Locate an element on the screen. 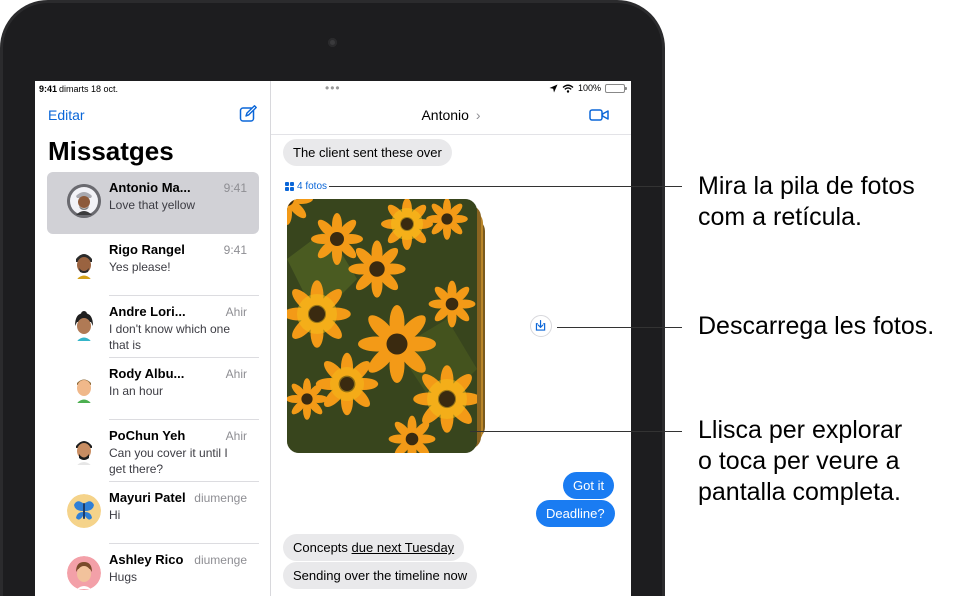 This screenshot has width=979, height=596. download-button is located at coordinates (541, 326).